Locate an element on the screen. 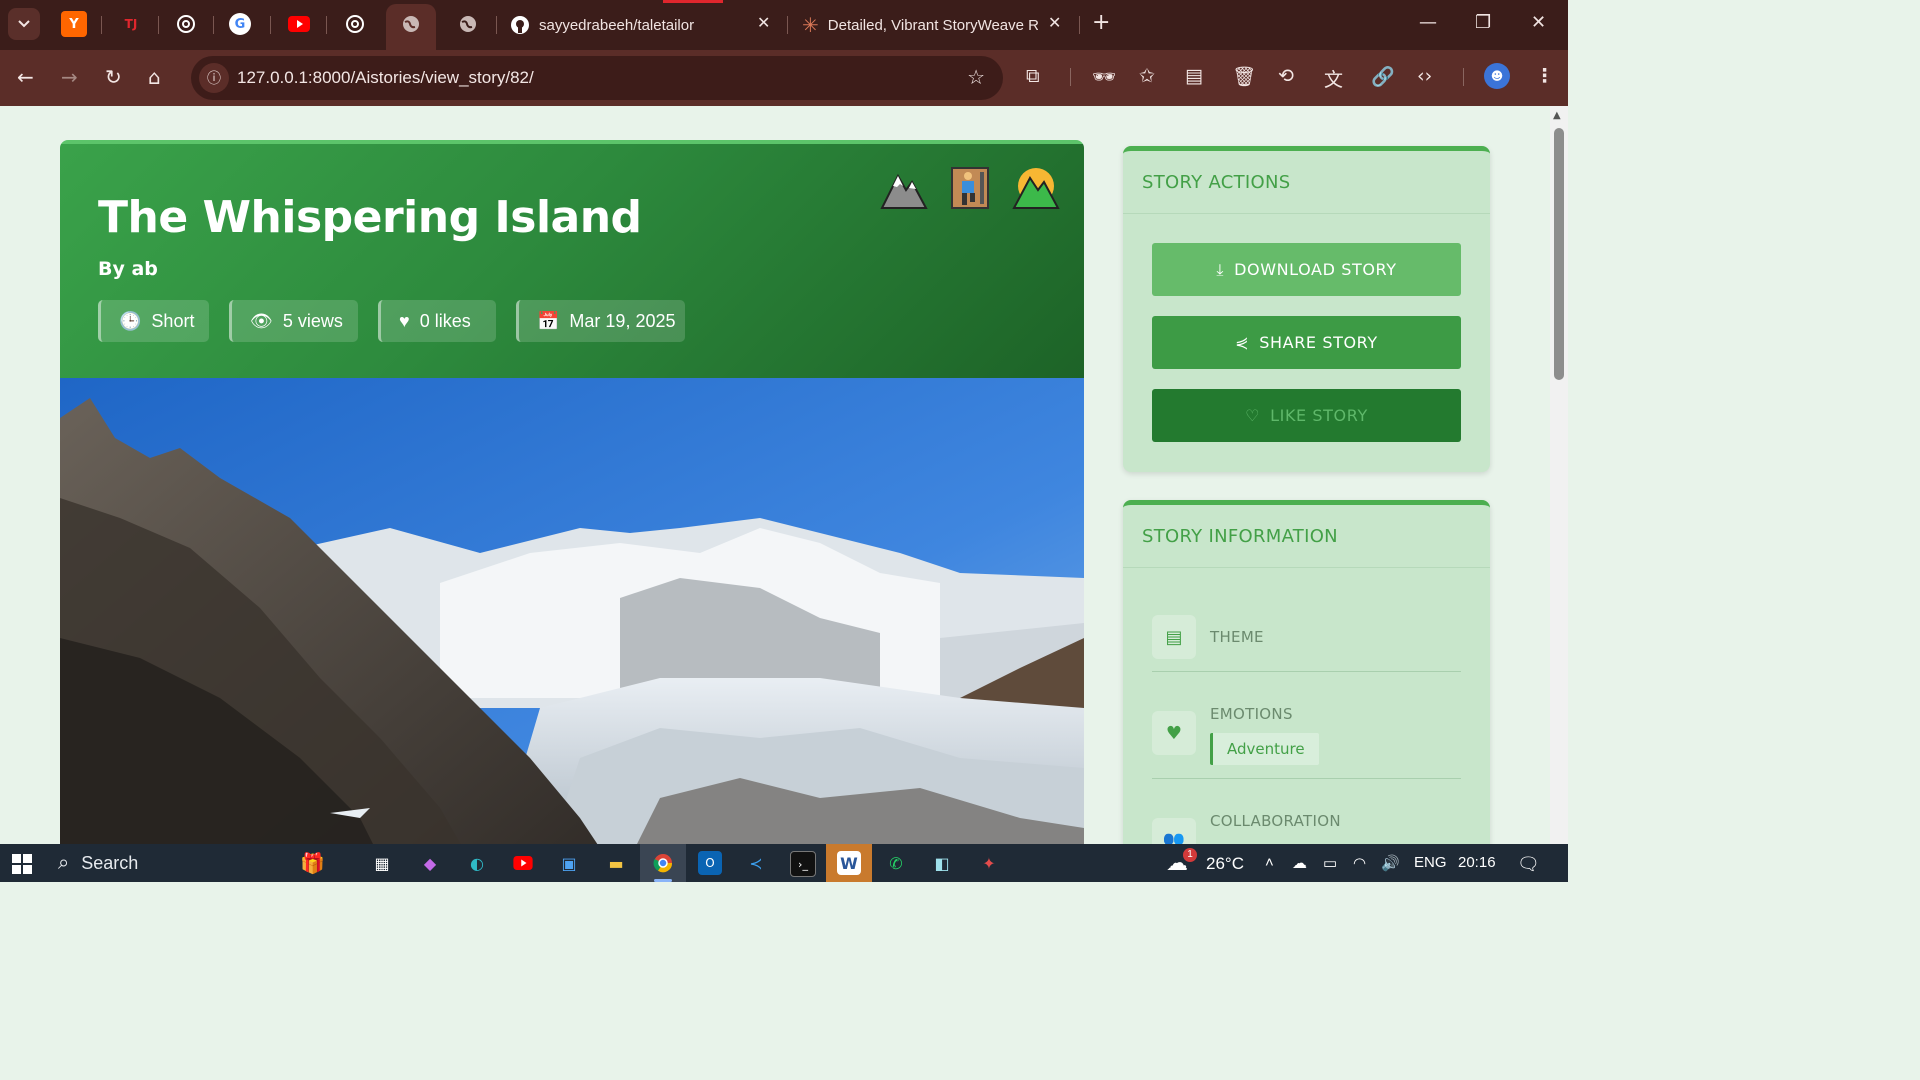 The width and height of the screenshot is (1920, 1080). trash-icon: 🗑 is located at coordinates (1244, 76).